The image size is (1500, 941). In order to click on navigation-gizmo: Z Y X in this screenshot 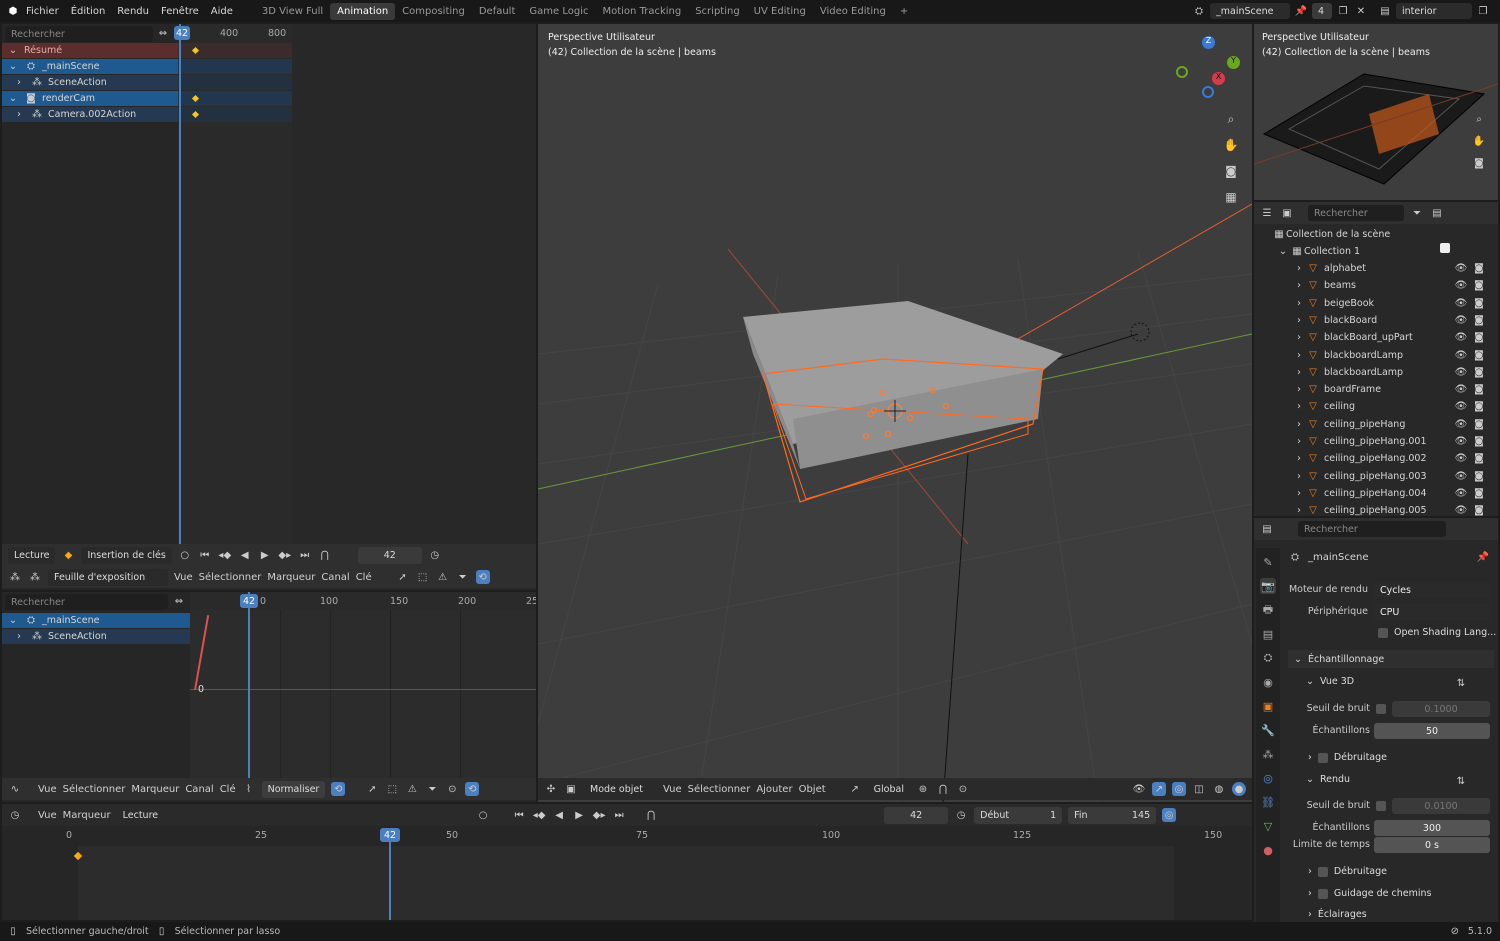, I will do `click(1207, 69)`.